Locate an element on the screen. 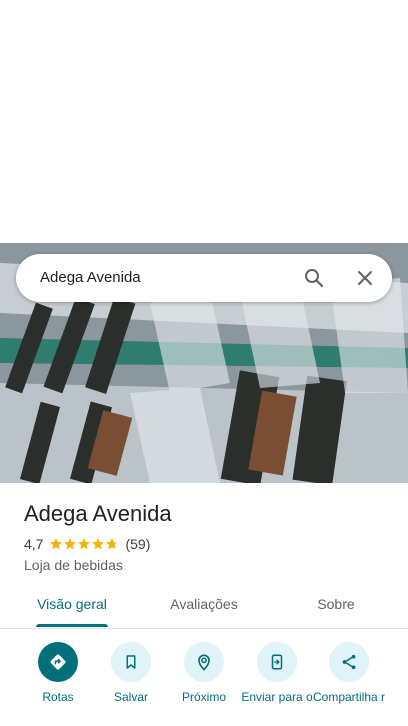 Image resolution: width=408 pixels, height=726 pixels. place-title: Adega Avenida is located at coordinates (98, 513).